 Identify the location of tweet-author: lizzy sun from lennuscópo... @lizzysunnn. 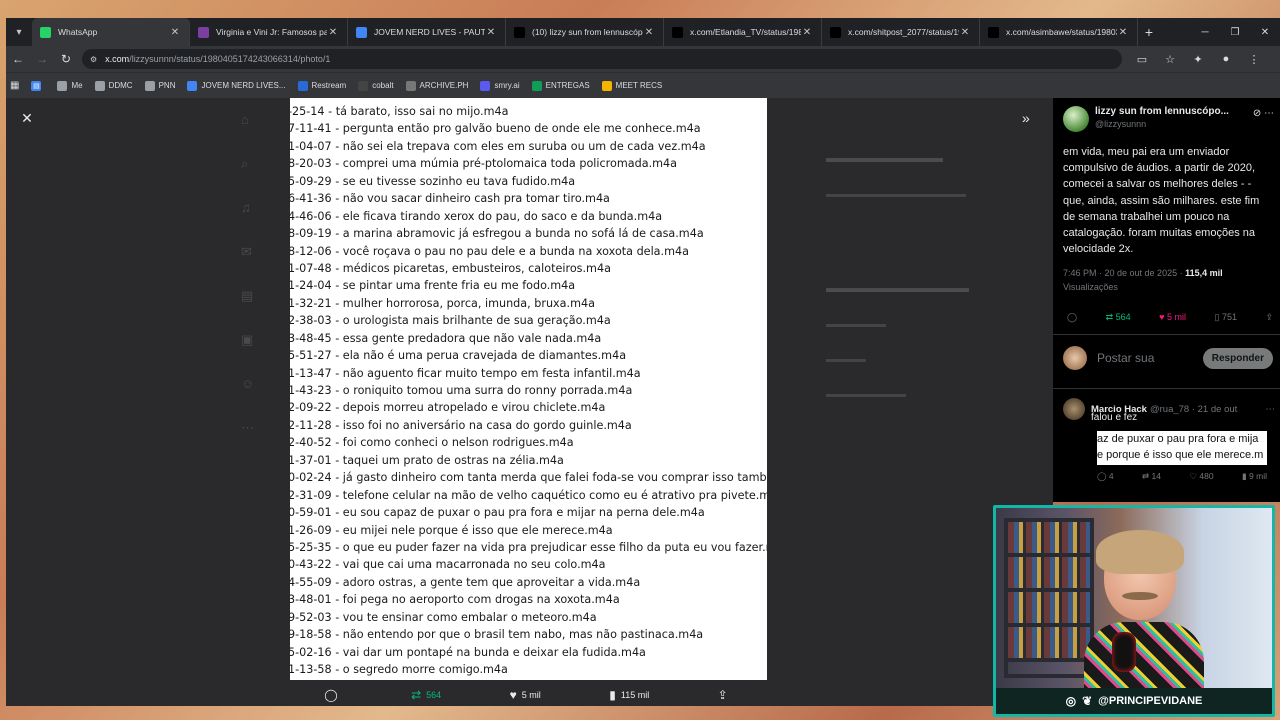
(1149, 119).